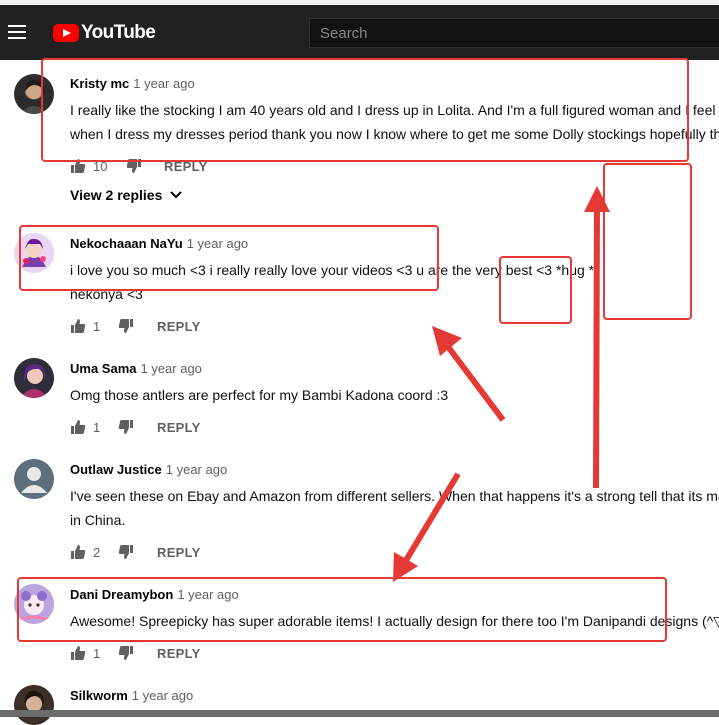  What do you see at coordinates (98, 520) in the screenshot?
I see `comment-text-line: in China.` at bounding box center [98, 520].